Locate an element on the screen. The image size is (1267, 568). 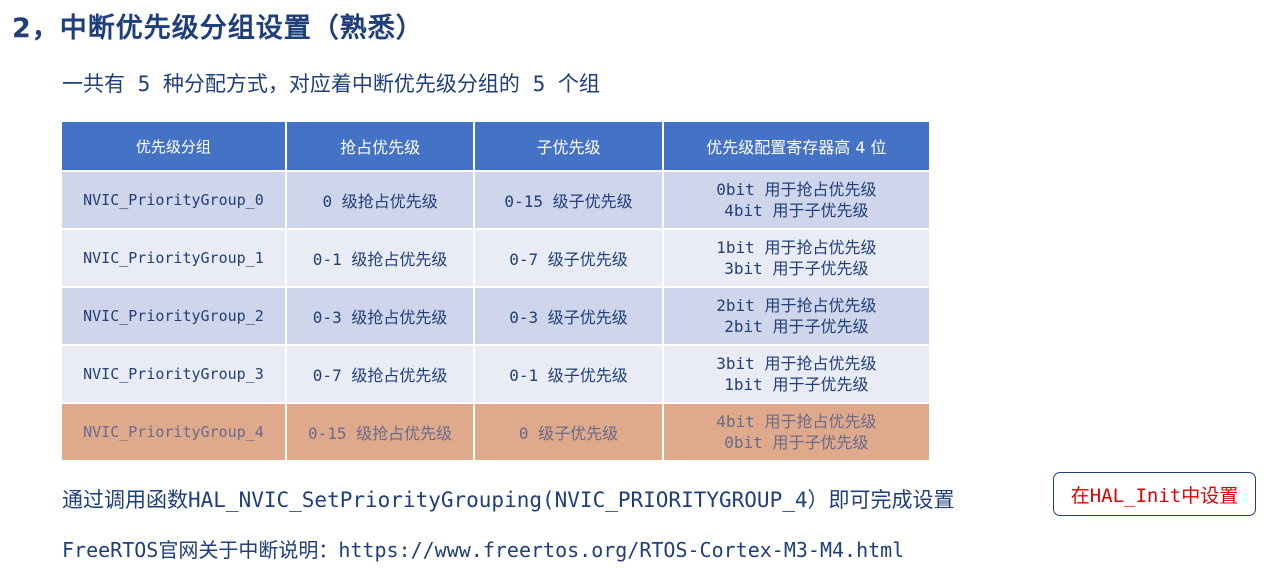
bits-line-sub: 4bit 用于子优先级 is located at coordinates (796, 210).